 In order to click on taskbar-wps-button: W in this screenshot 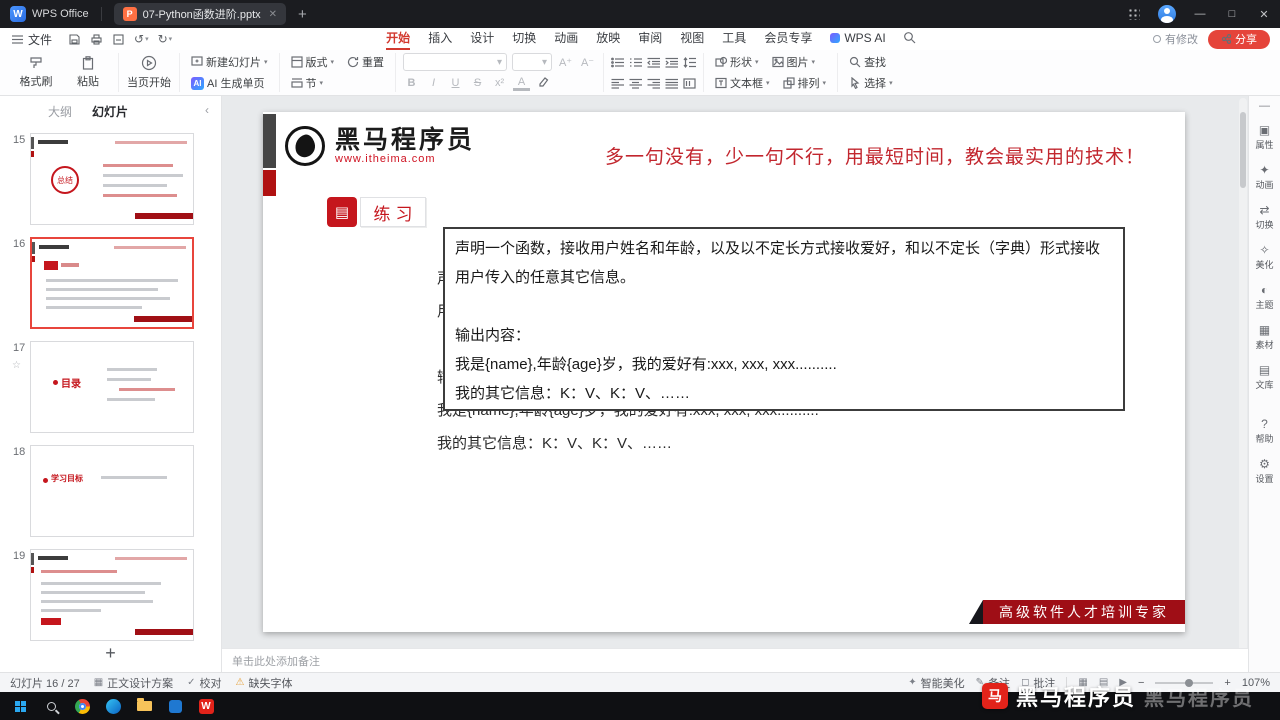, I will do `click(206, 706)`.